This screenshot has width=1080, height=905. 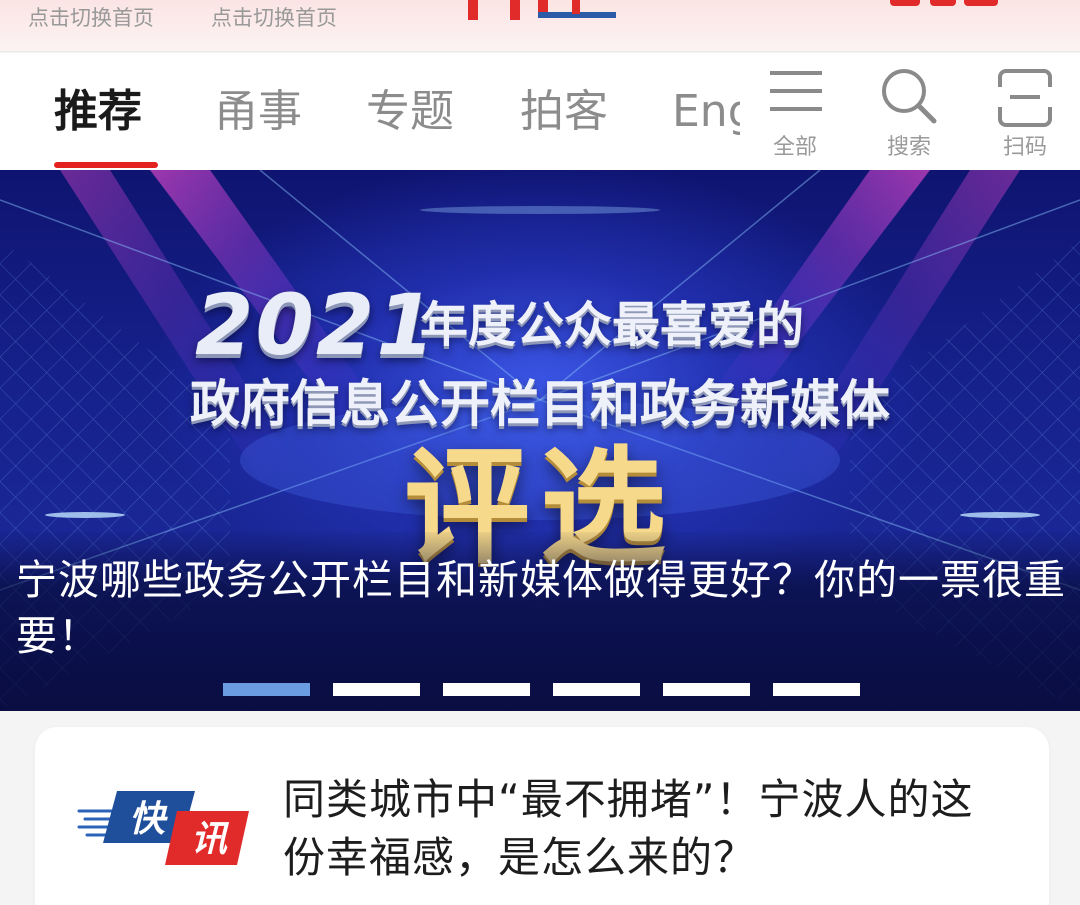 I want to click on tab-paike: 拍客, so click(x=564, y=112).